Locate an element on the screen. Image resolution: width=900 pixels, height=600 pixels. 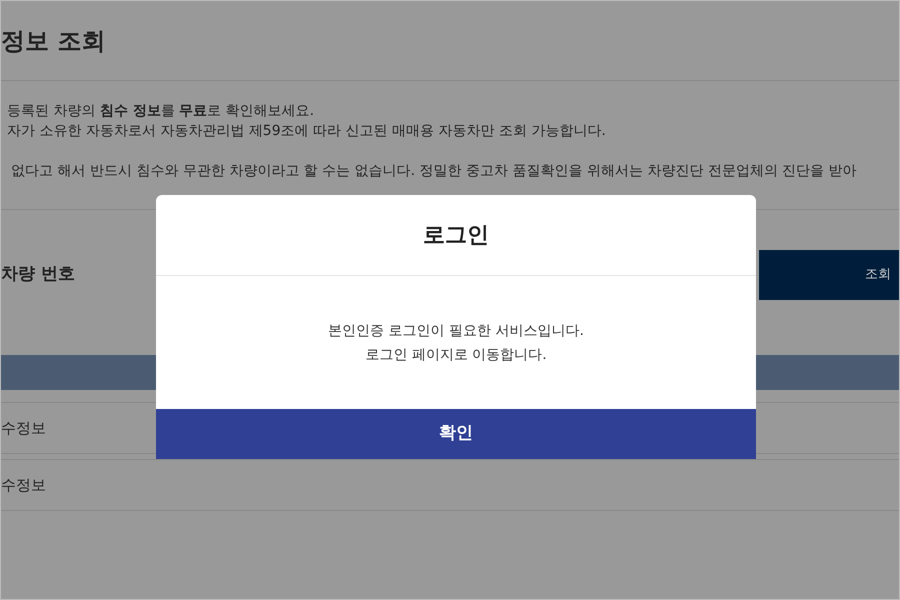
dialog-message: 본인인증 로그인이 필요한 서비스입니다. is located at coordinates (456, 331).